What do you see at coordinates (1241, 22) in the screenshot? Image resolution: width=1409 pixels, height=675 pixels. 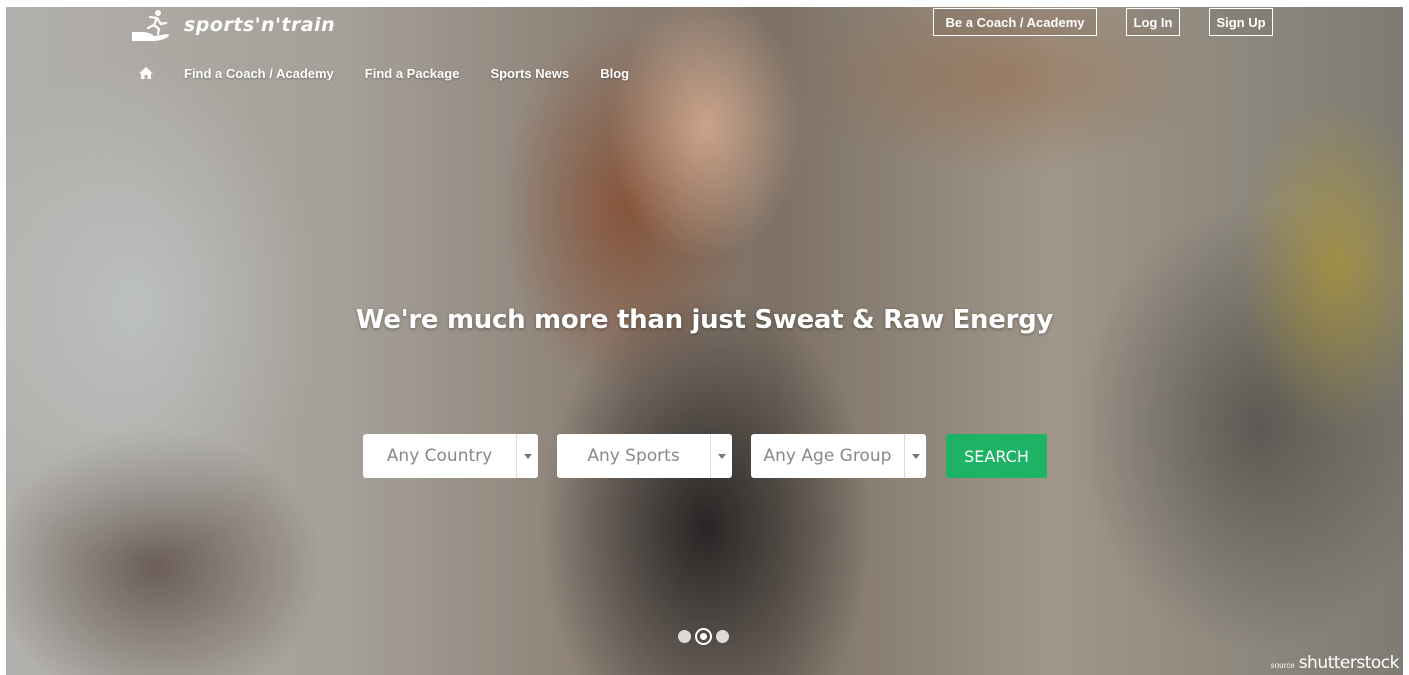 I see `signup-button: Sign Up` at bounding box center [1241, 22].